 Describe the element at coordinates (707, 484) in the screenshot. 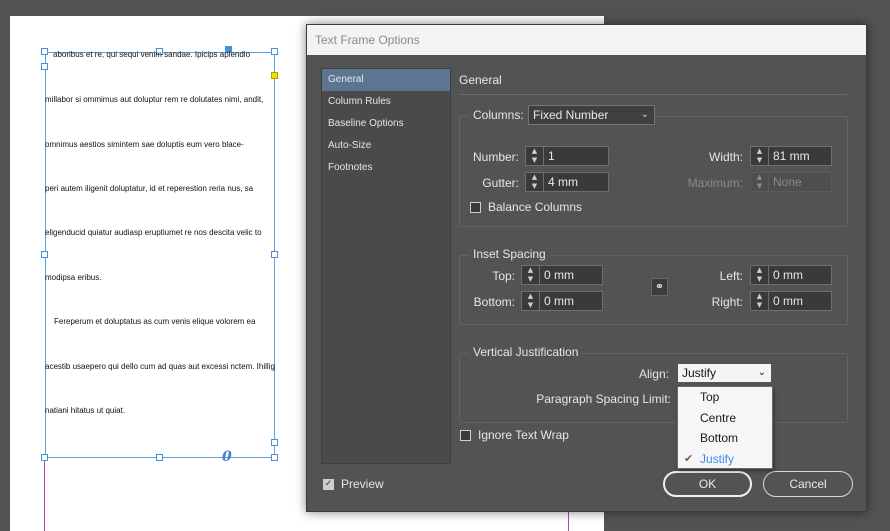

I see `ok-button: OK` at that location.